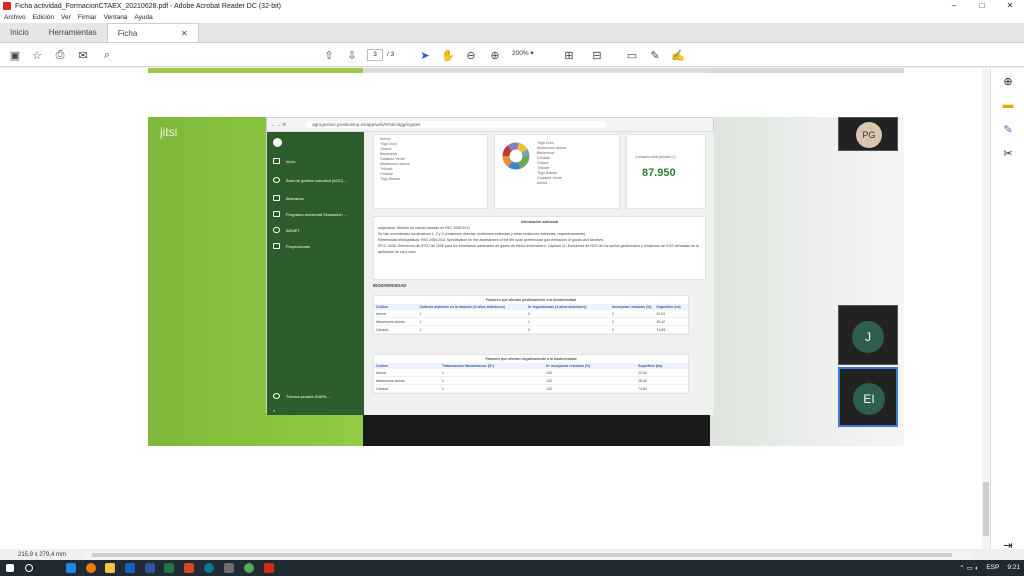 This screenshot has width=1024, height=576. What do you see at coordinates (29, 568) in the screenshot?
I see `search-taskbar-icon` at bounding box center [29, 568].